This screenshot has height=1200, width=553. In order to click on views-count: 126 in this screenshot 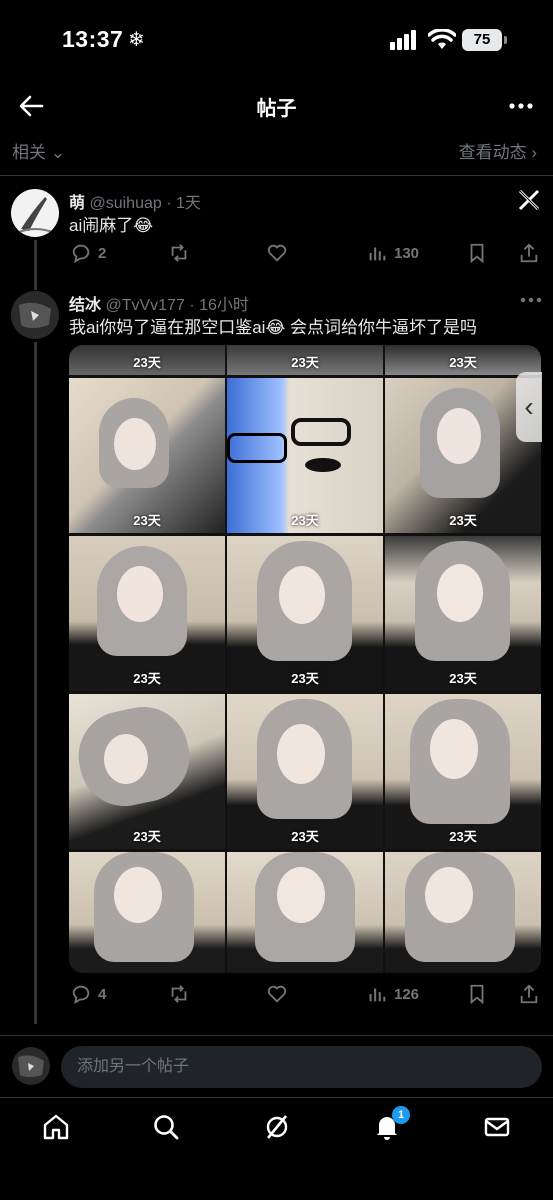, I will do `click(407, 994)`.